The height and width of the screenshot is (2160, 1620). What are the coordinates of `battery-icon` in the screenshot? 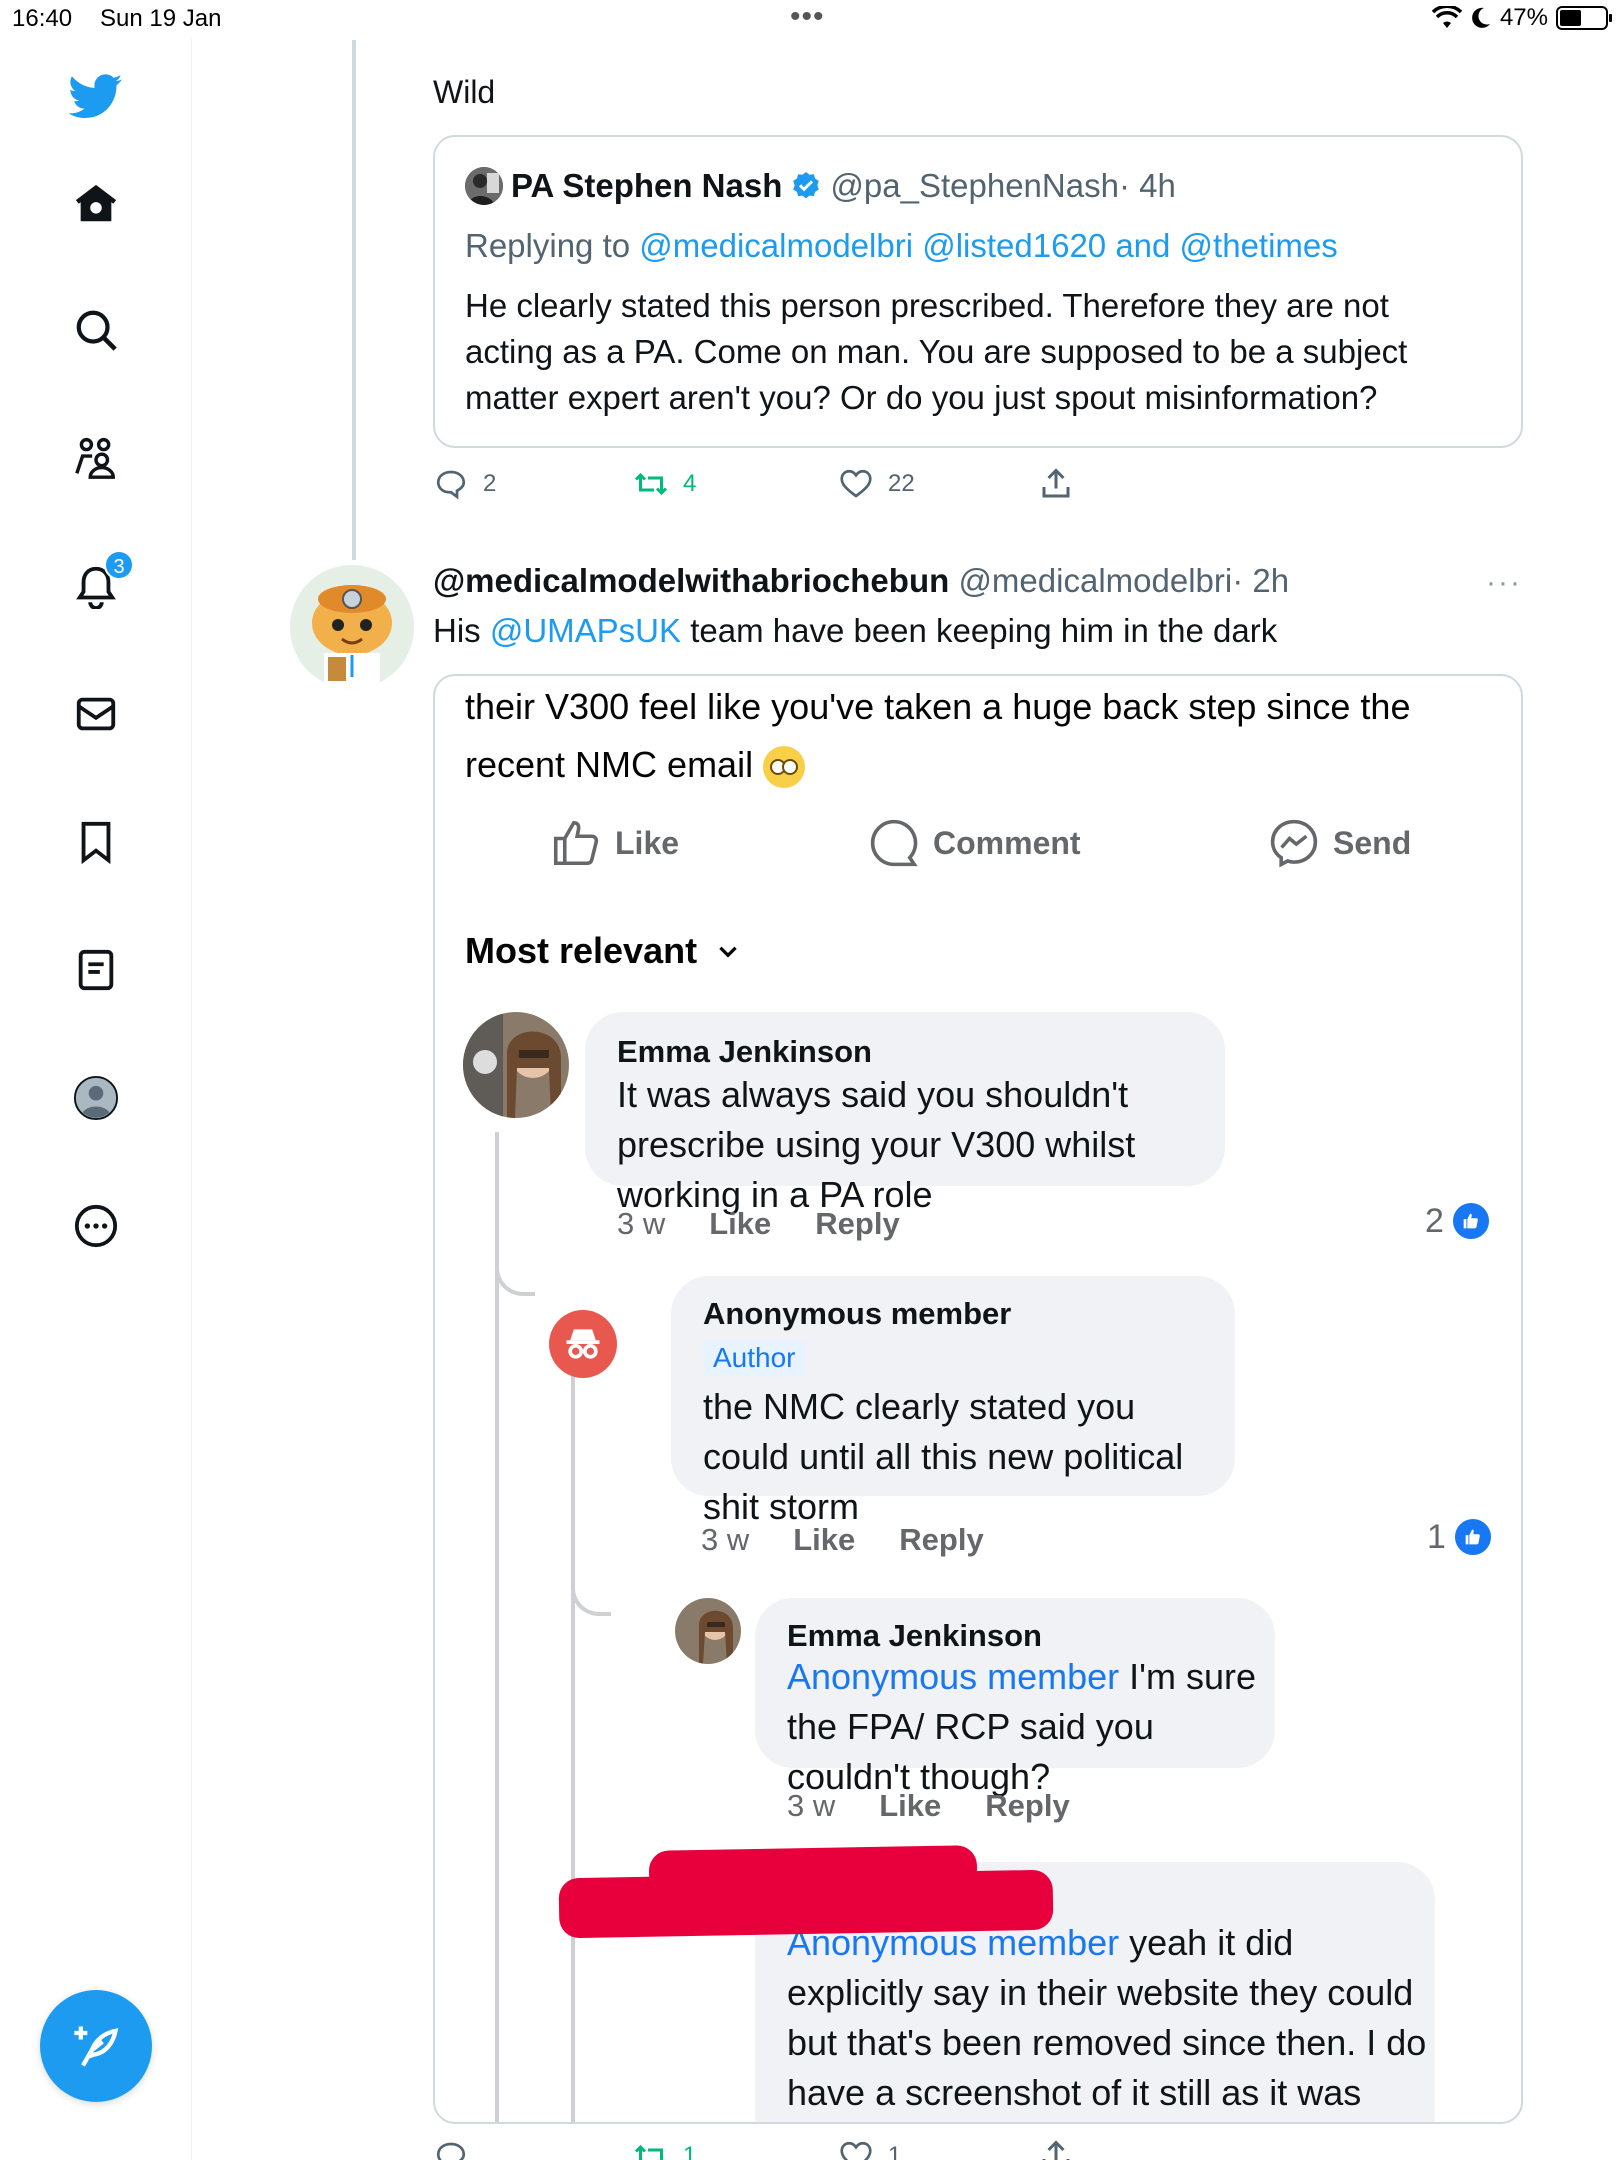 It's located at (1584, 18).